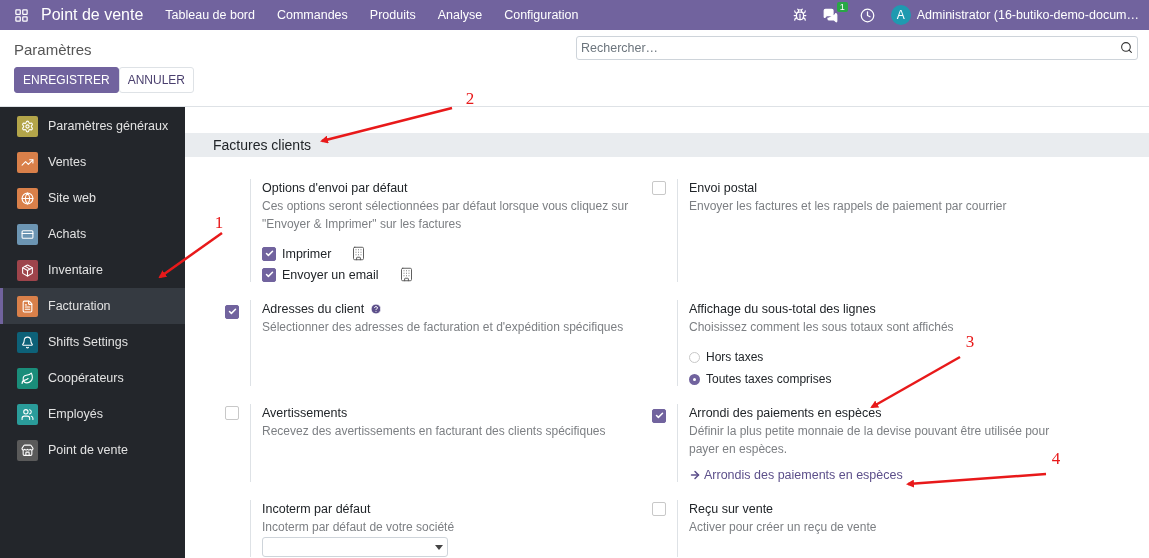 This screenshot has height=558, width=1149. What do you see at coordinates (92, 198) in the screenshot?
I see `sidebar-item: Site web` at bounding box center [92, 198].